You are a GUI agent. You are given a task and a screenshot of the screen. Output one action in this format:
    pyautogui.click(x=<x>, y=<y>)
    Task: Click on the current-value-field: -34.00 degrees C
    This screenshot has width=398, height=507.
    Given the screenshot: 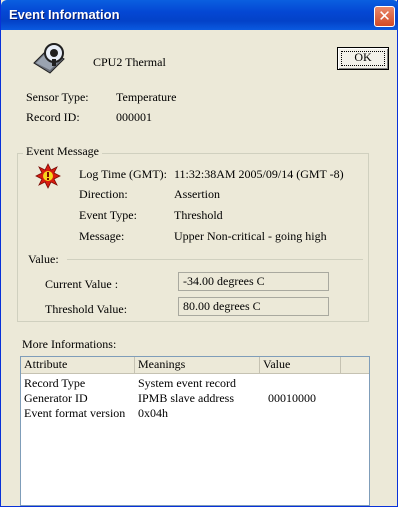 What is the action you would take?
    pyautogui.click(x=253, y=281)
    